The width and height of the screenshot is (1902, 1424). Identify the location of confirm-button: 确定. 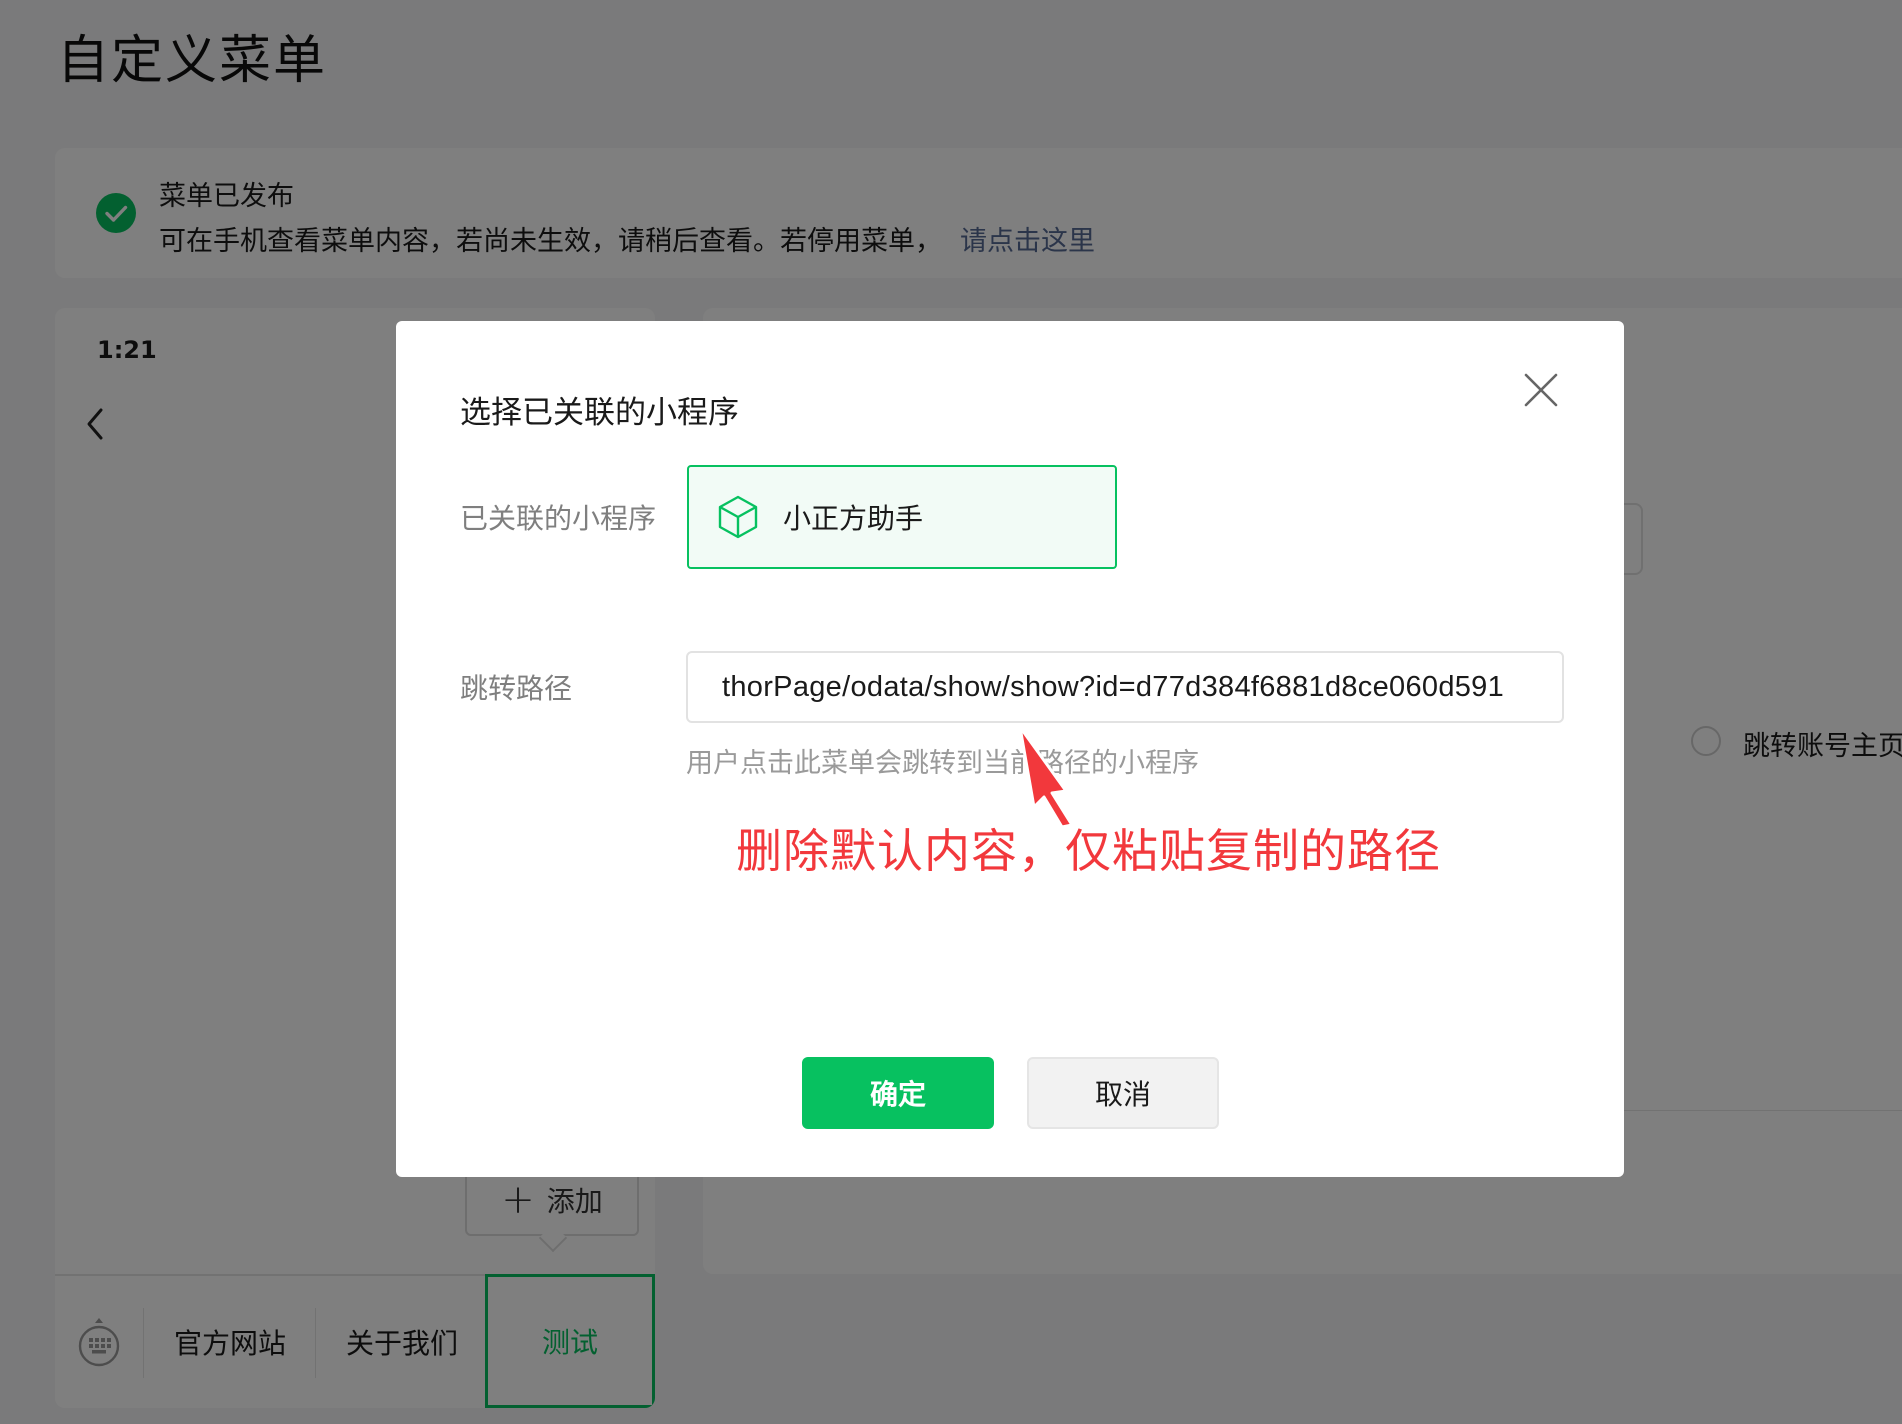
(898, 1093).